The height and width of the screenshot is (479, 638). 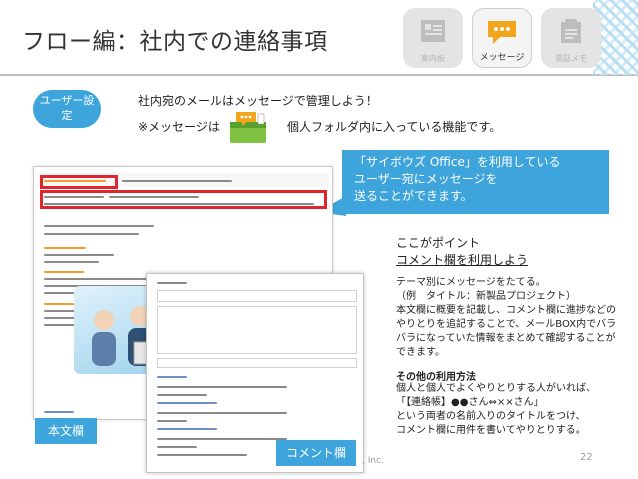 I want to click on feature-notice-board: 案内板, so click(x=433, y=38).